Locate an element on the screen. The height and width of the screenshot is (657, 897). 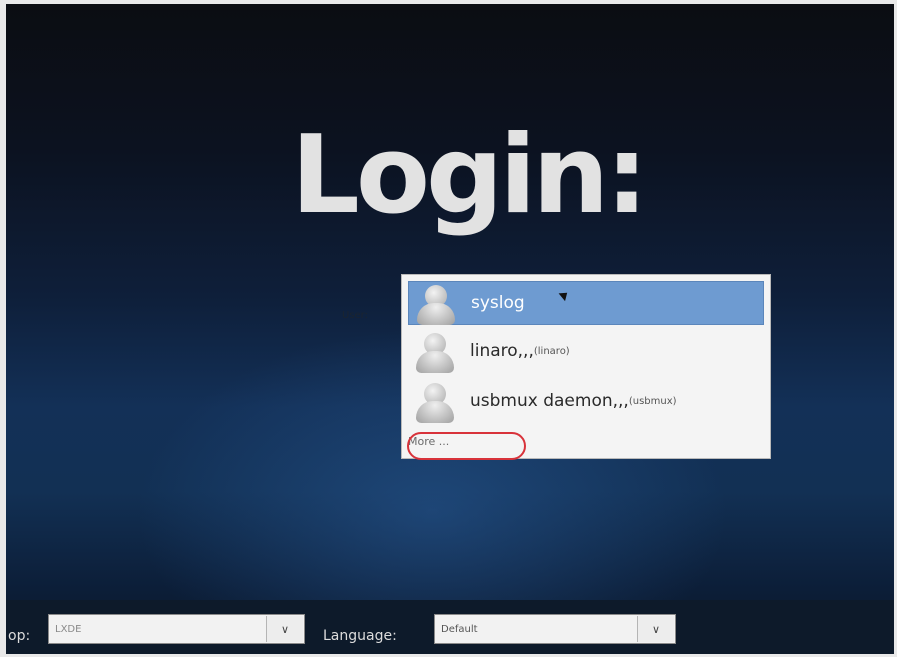
user-sub: (usbmux) is located at coordinates (652, 401).